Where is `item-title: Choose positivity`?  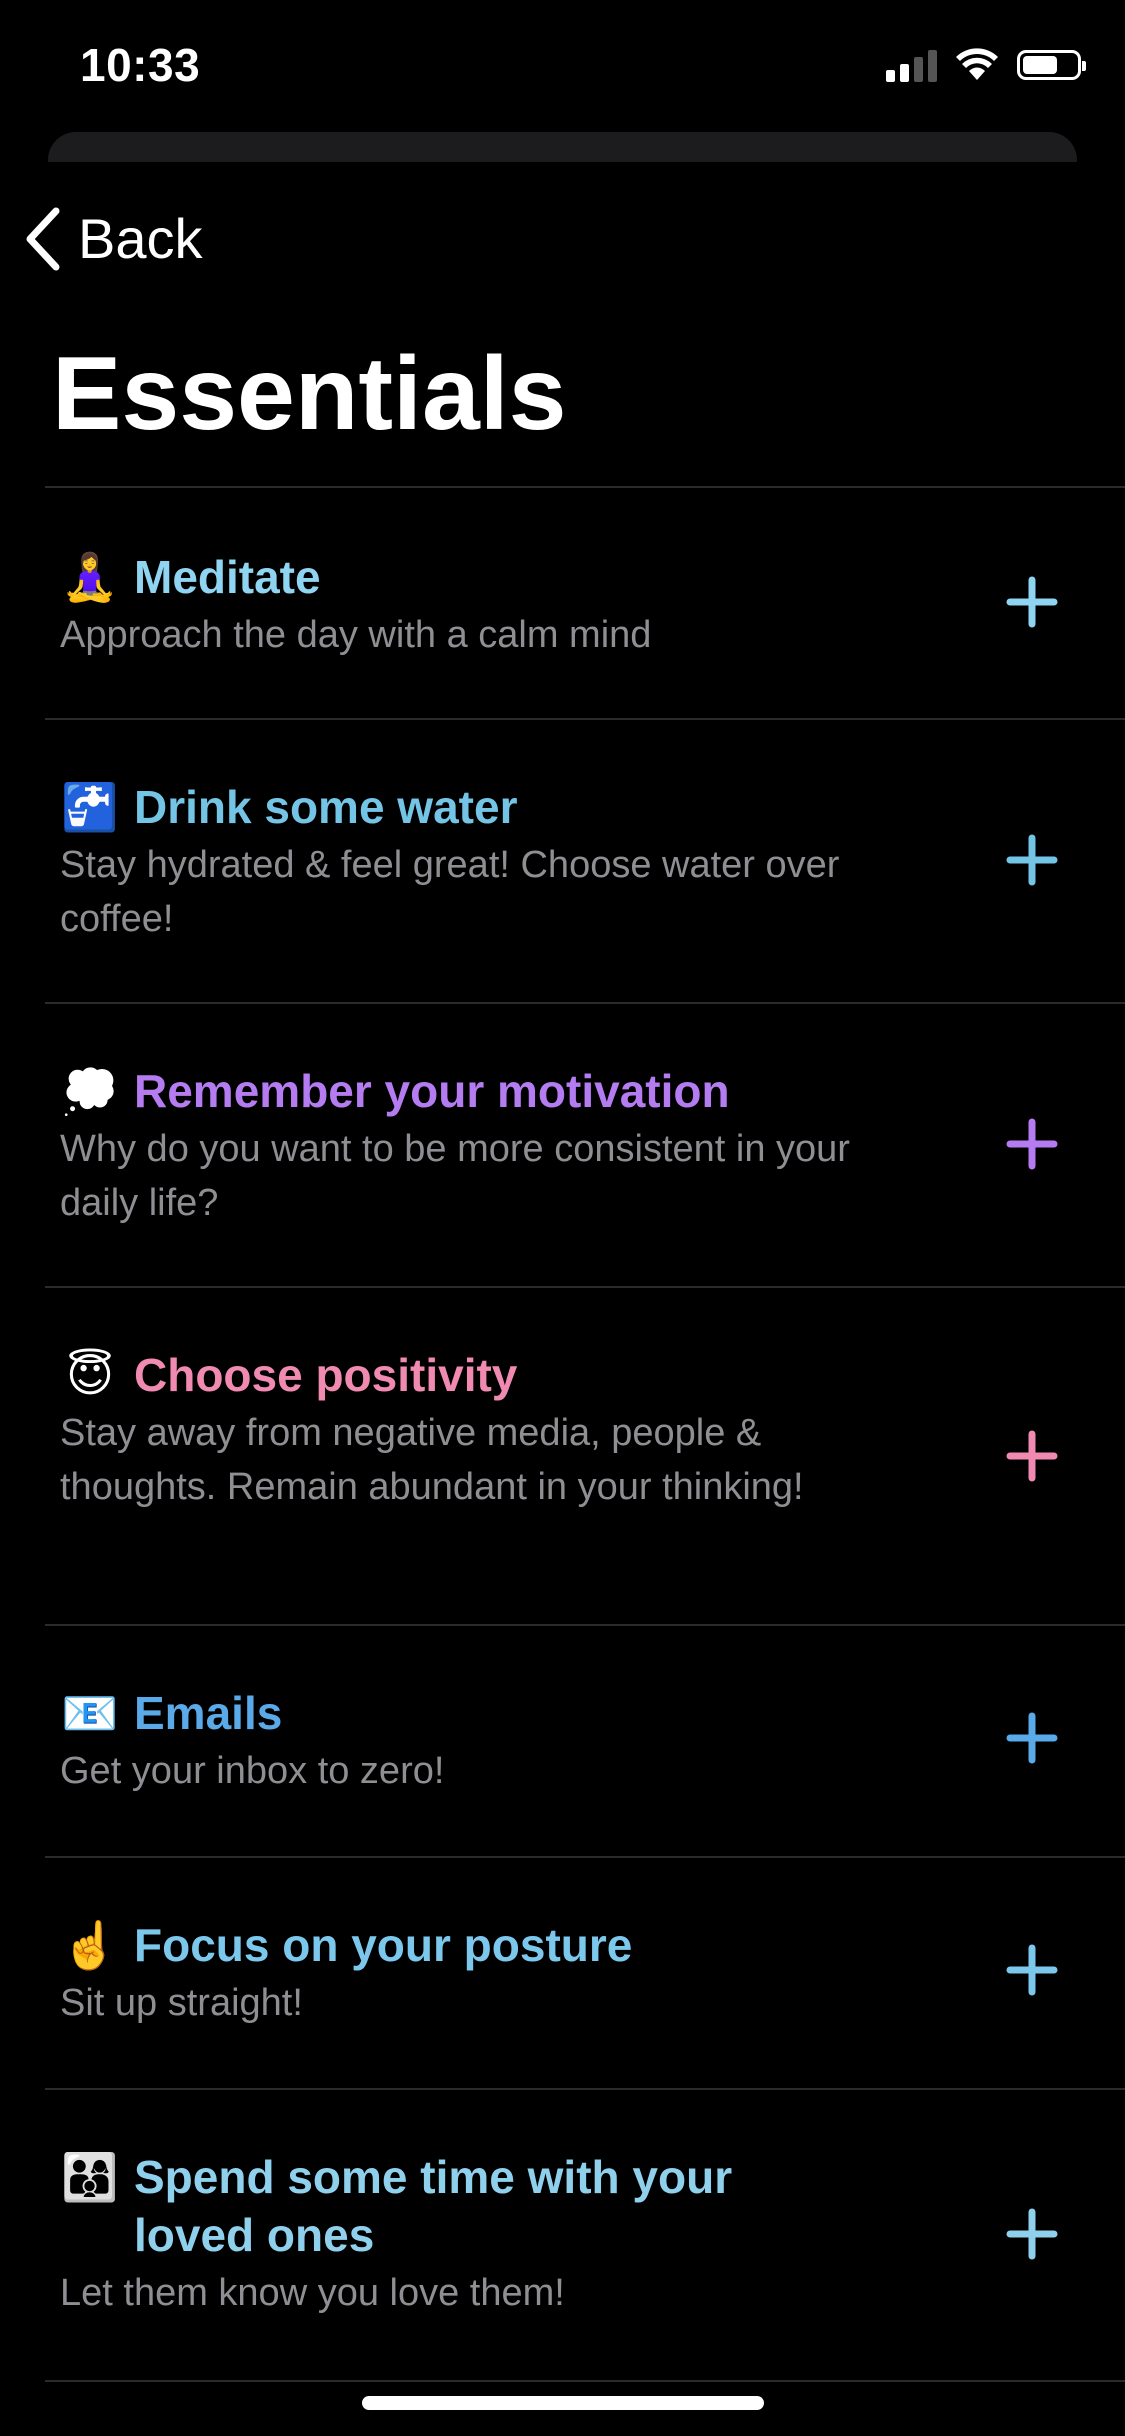 item-title: Choose positivity is located at coordinates (326, 1375).